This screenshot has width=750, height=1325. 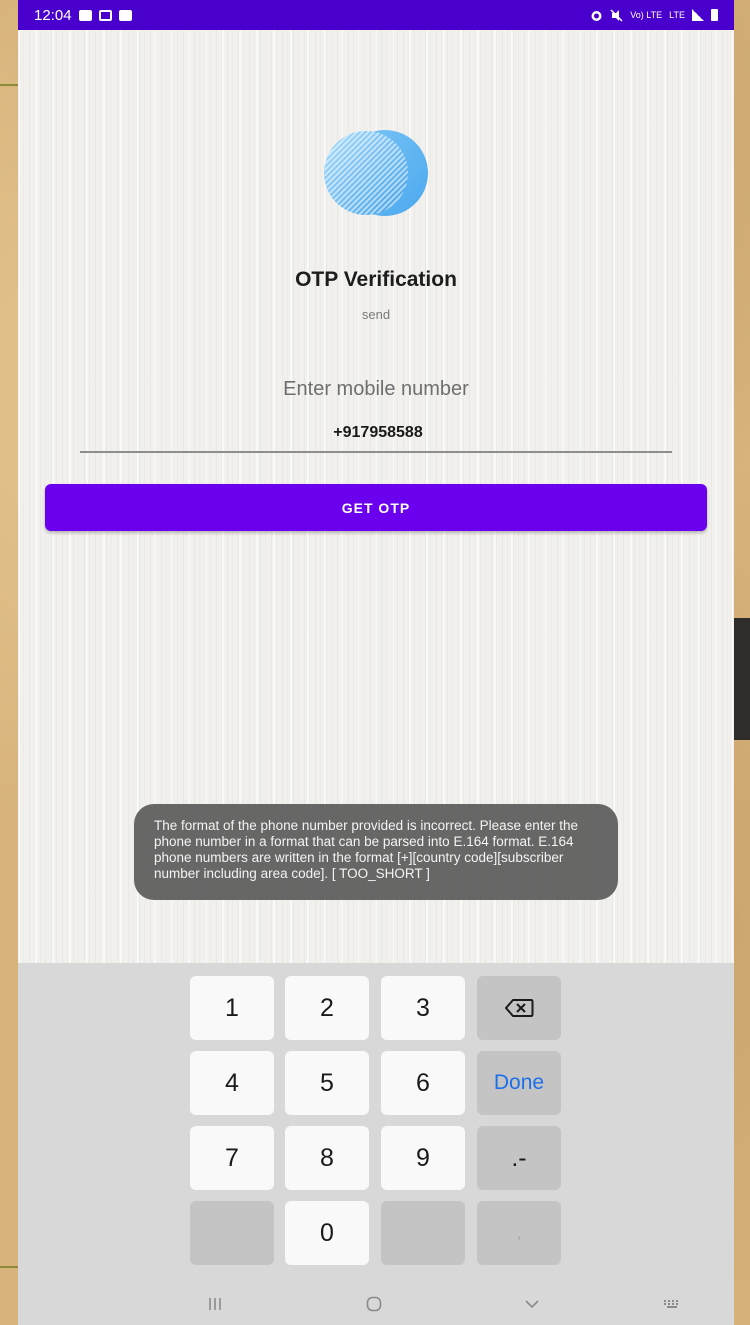 I want to click on cast-icon, so click(x=105, y=15).